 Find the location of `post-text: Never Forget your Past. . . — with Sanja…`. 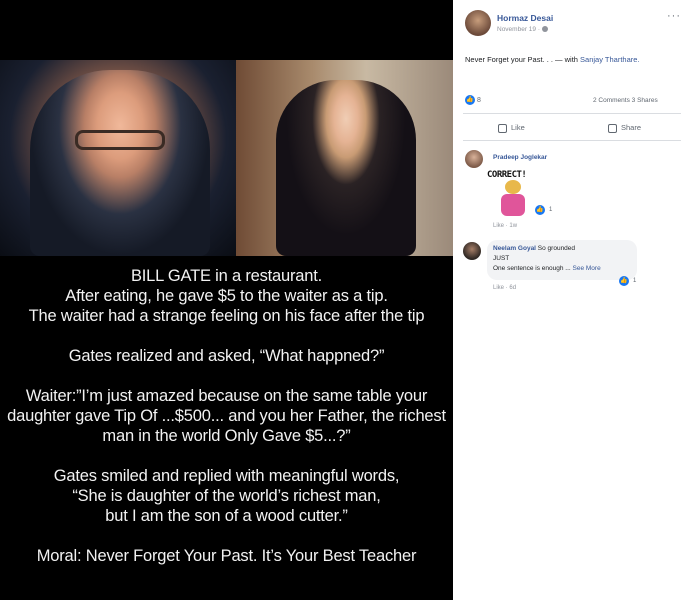

post-text: Never Forget your Past. . . — with Sanja… is located at coordinates (552, 59).